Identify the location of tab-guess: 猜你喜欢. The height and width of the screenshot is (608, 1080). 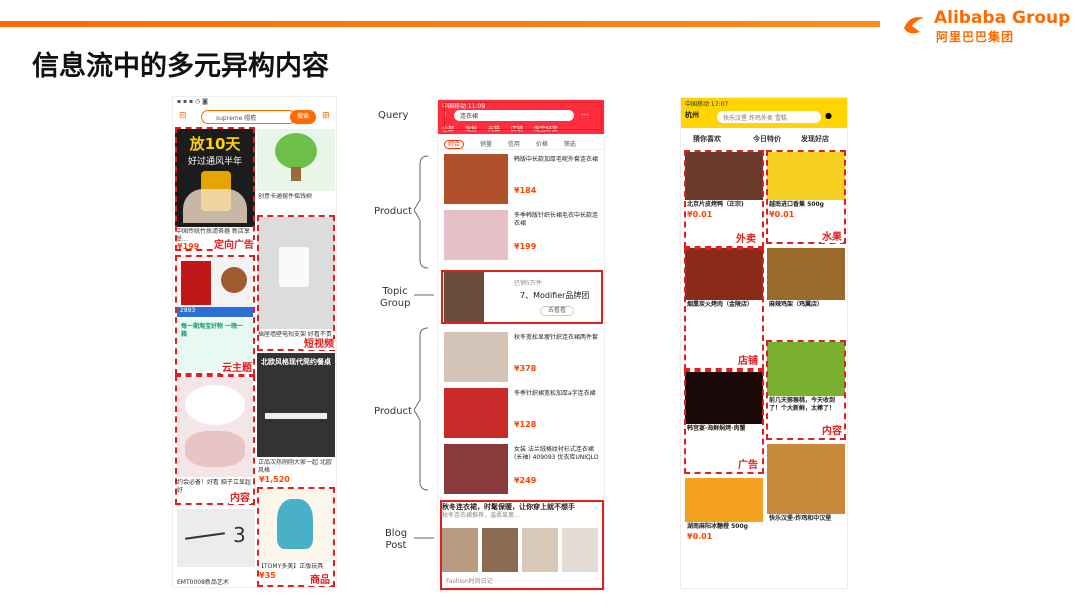
(707, 139).